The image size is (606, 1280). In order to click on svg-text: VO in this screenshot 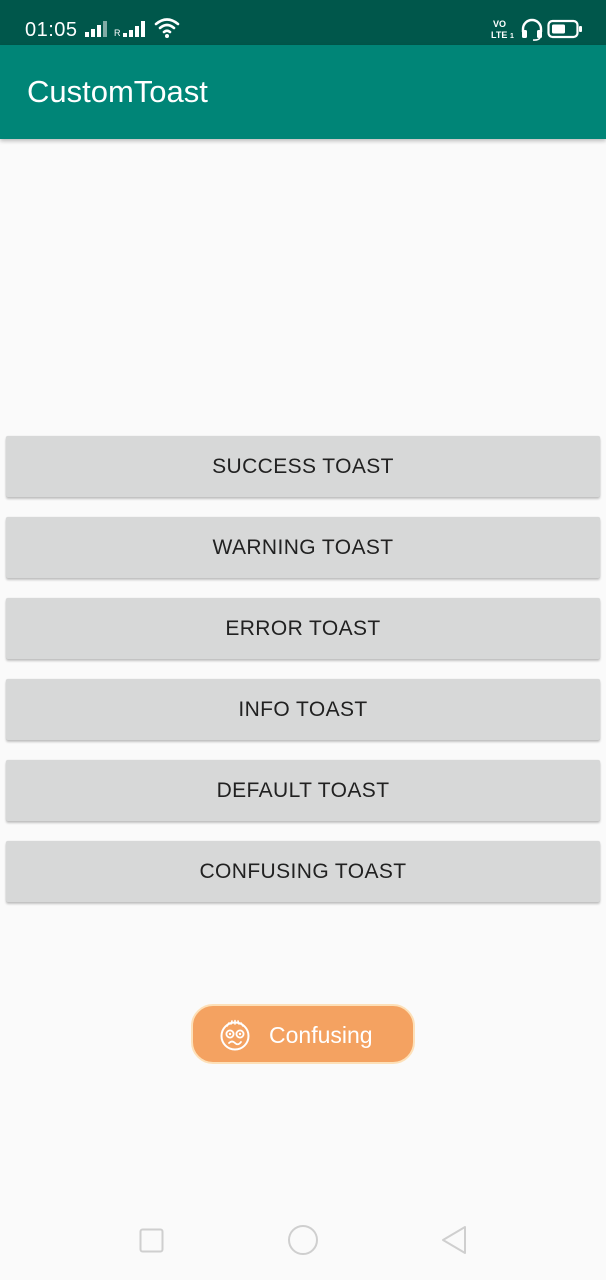, I will do `click(499, 24)`.